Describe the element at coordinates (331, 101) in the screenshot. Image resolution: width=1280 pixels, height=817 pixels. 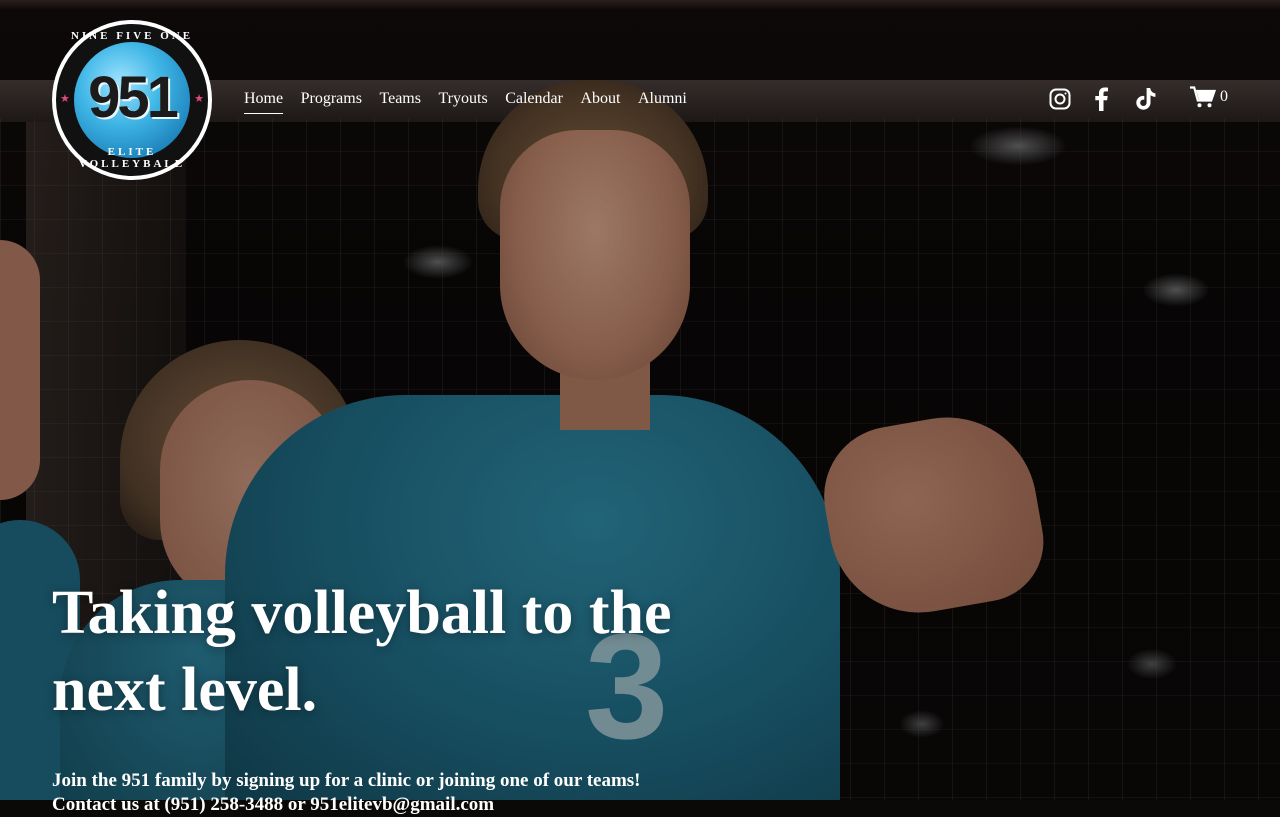
I see `nav-programs: Programs` at that location.